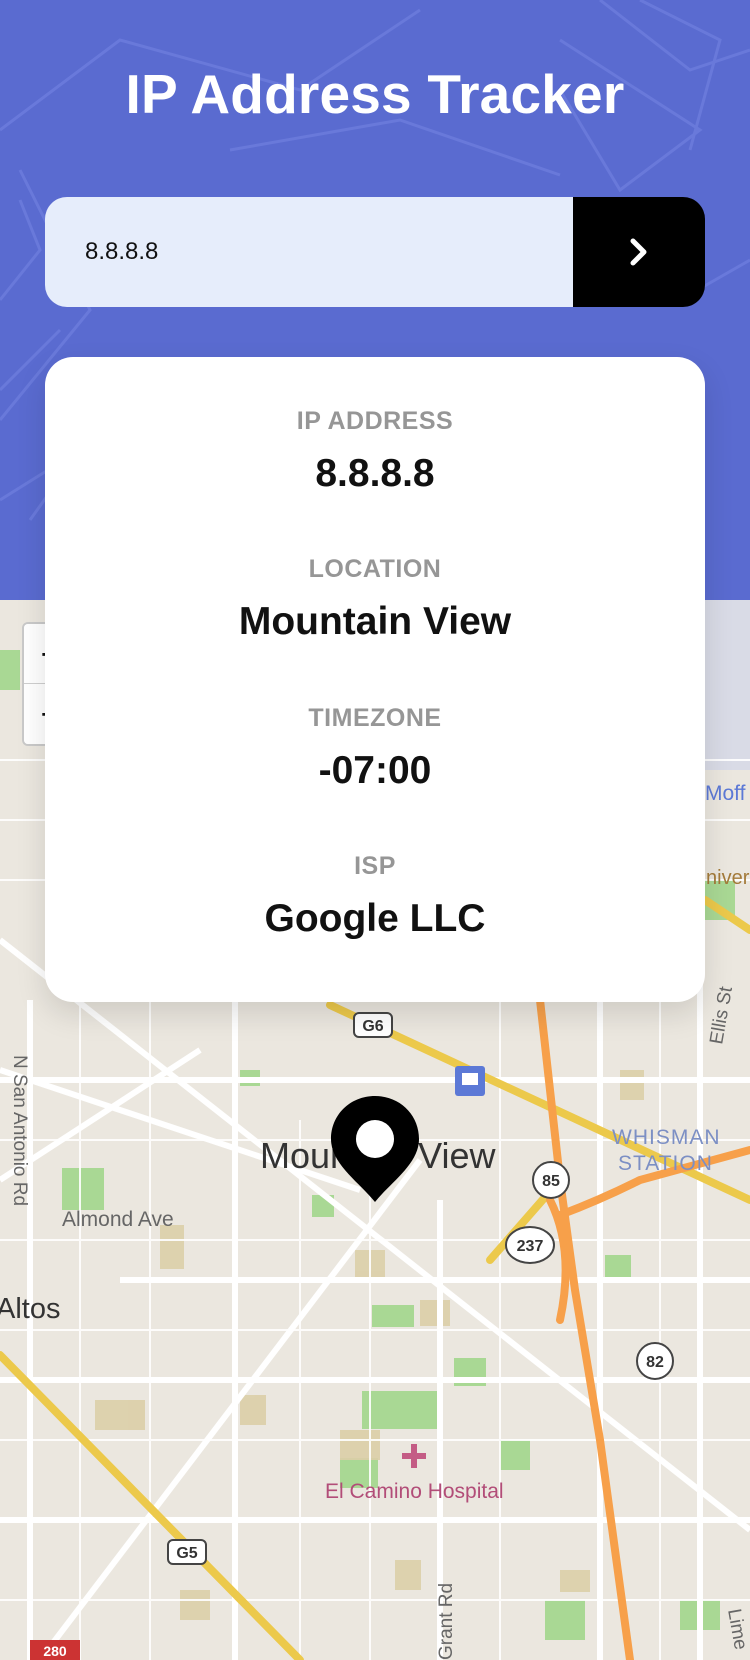 Image resolution: width=750 pixels, height=1660 pixels. Describe the element at coordinates (655, 1362) in the screenshot. I see `route-label: 82` at that location.